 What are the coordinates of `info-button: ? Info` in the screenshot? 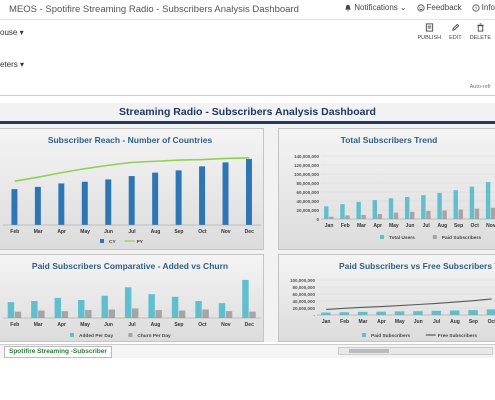 It's located at (483, 7).